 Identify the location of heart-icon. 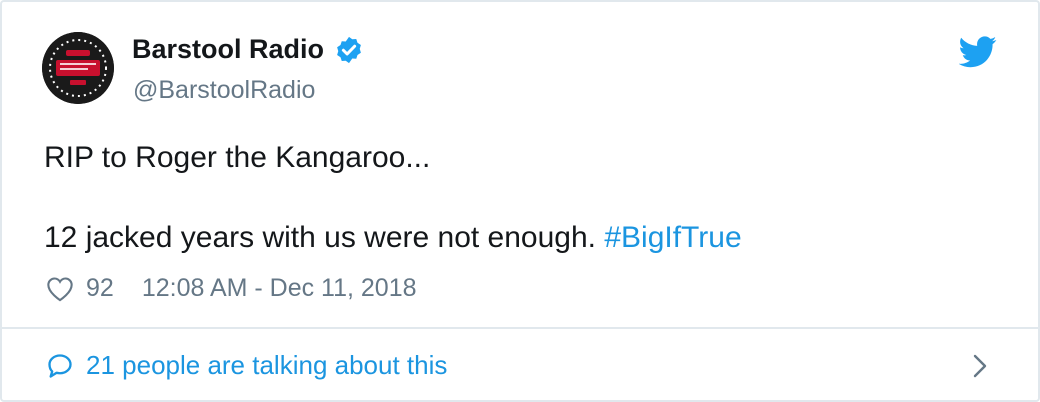
(60, 289).